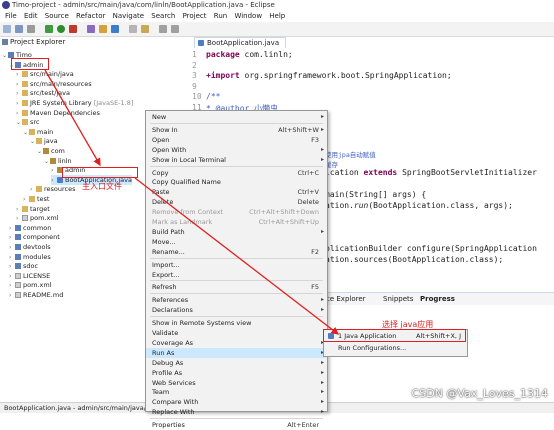  What do you see at coordinates (236, 425) in the screenshot?
I see `menu-item-properties: Properties Alt+Enter` at bounding box center [236, 425].